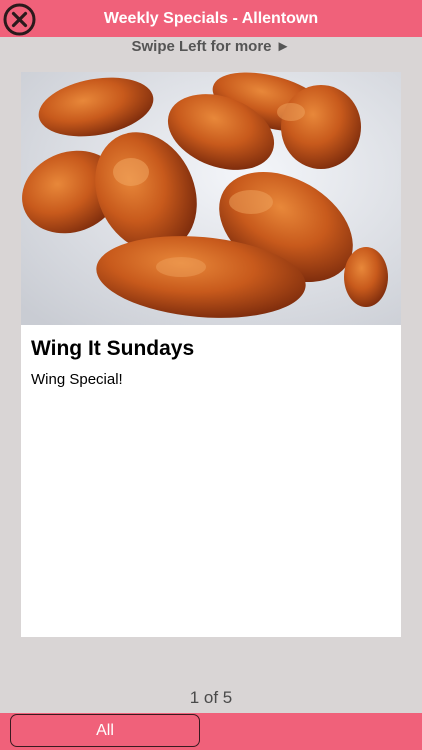 The width and height of the screenshot is (422, 750). I want to click on top-bar: Weekly Specials - Allentown, so click(211, 18).